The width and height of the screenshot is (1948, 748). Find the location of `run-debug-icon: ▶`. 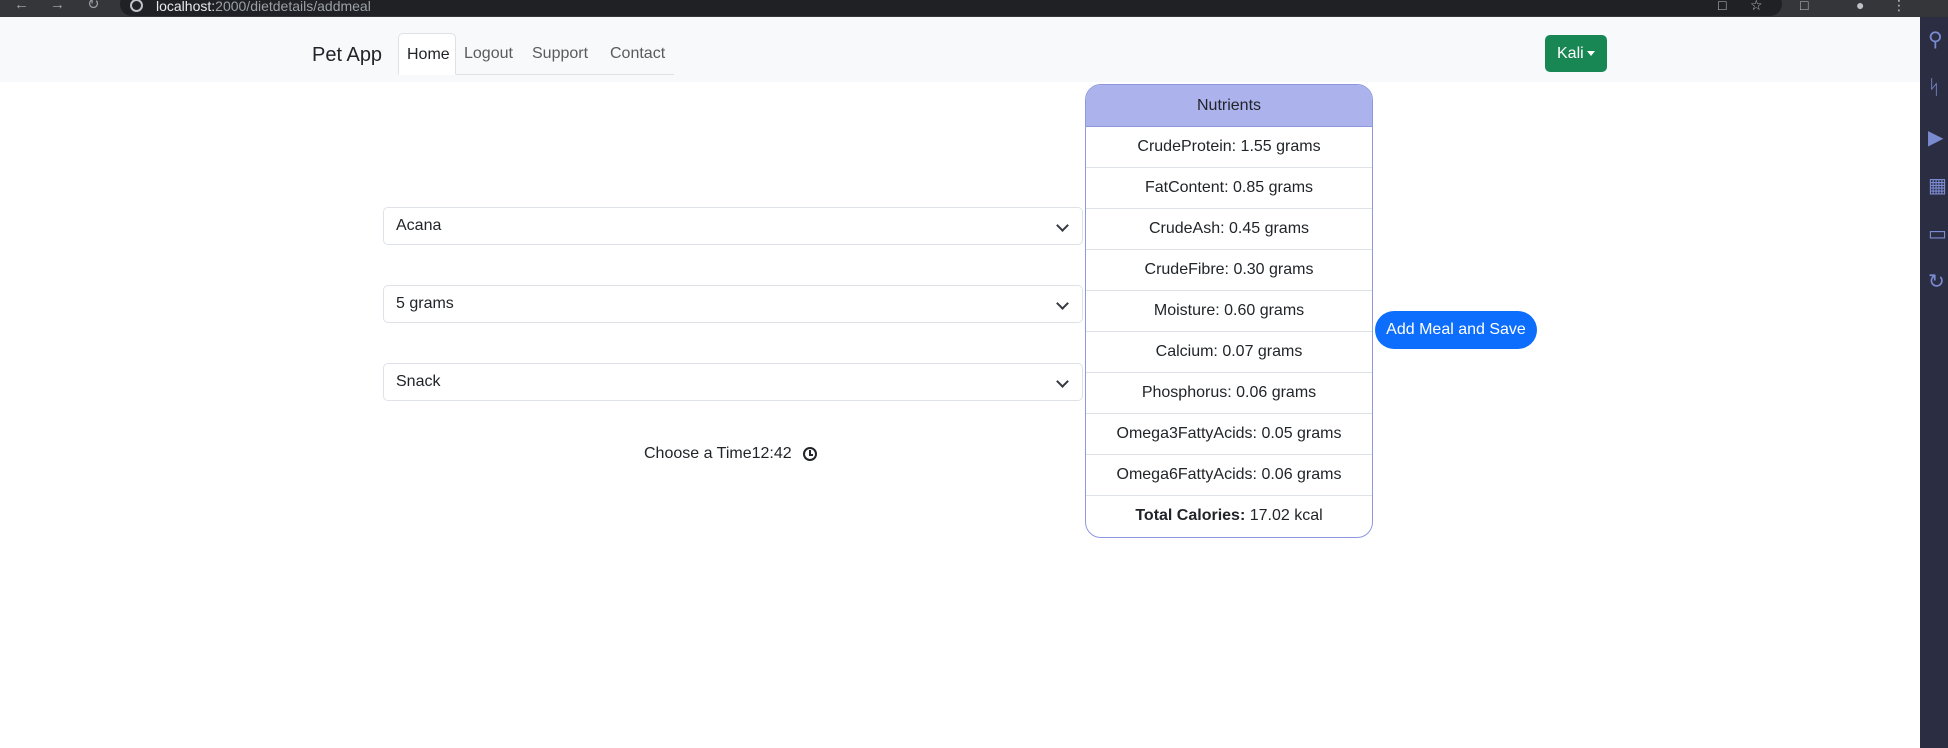

run-debug-icon: ▶ is located at coordinates (1938, 138).